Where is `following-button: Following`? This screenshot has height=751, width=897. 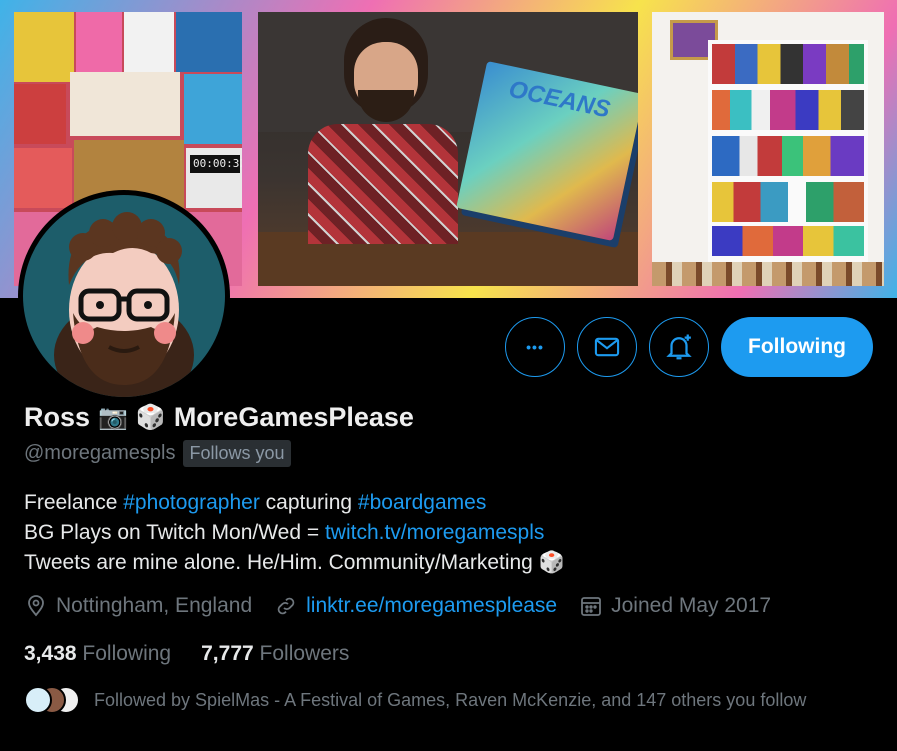
following-button: Following is located at coordinates (797, 347).